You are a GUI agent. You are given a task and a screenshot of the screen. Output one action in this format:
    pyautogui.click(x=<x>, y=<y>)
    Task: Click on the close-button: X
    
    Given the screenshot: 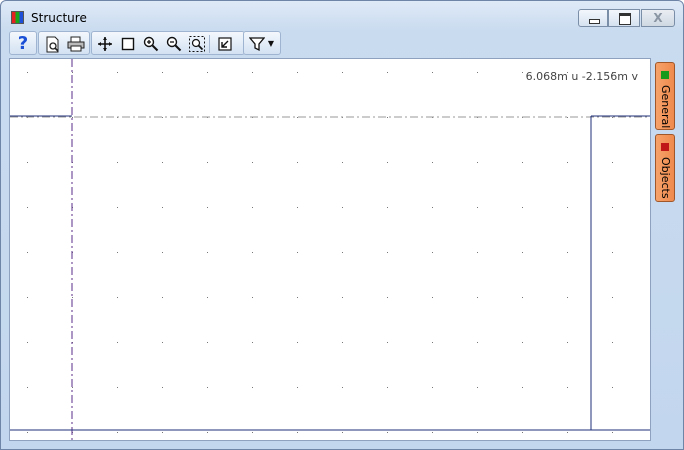 What is the action you would take?
    pyautogui.click(x=658, y=18)
    